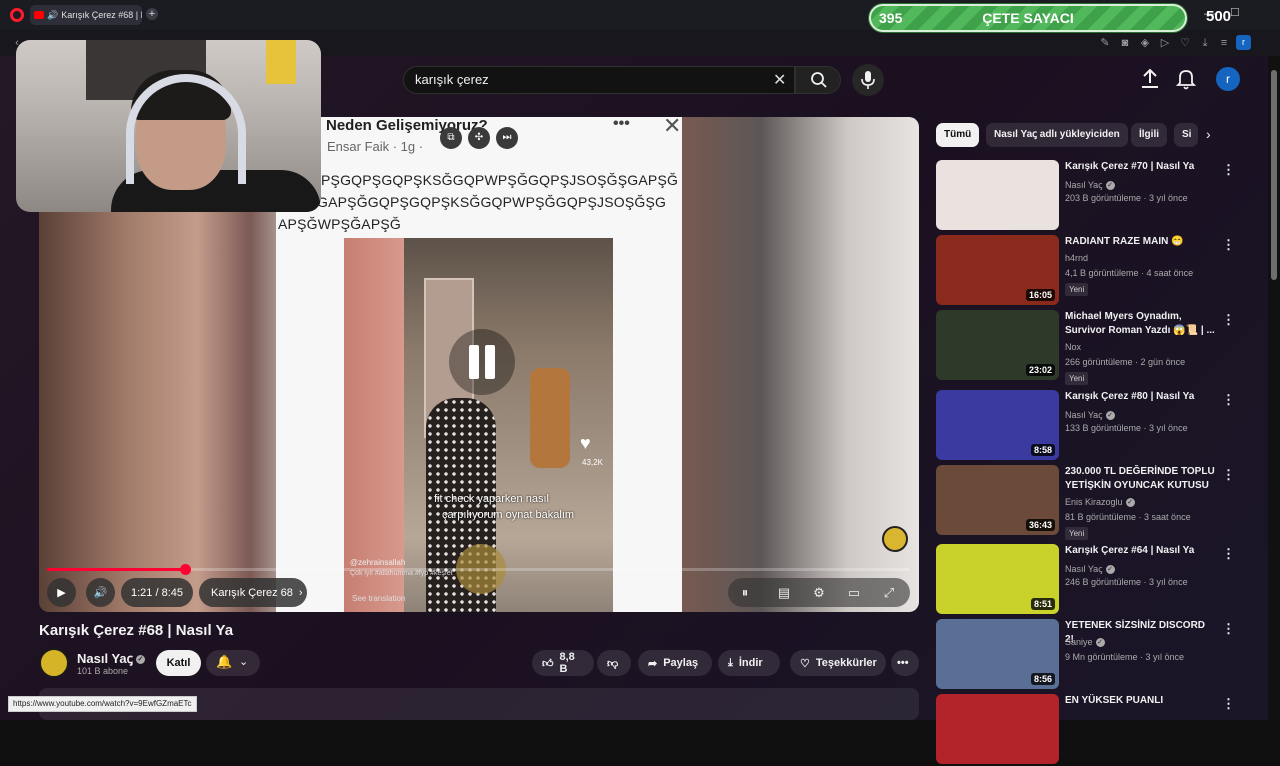  Describe the element at coordinates (997, 654) in the screenshot. I see `video-thumbnail: 8:56` at that location.